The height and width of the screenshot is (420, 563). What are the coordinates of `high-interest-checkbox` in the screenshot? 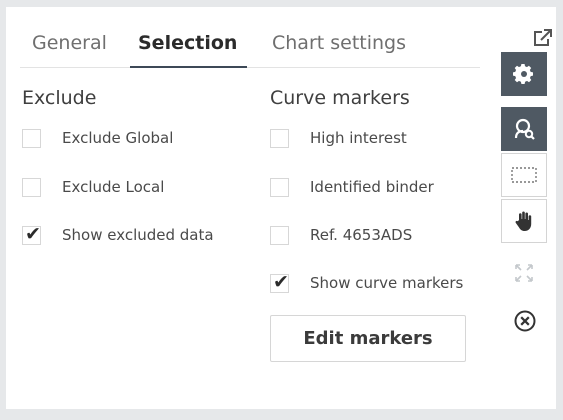 It's located at (279, 138).